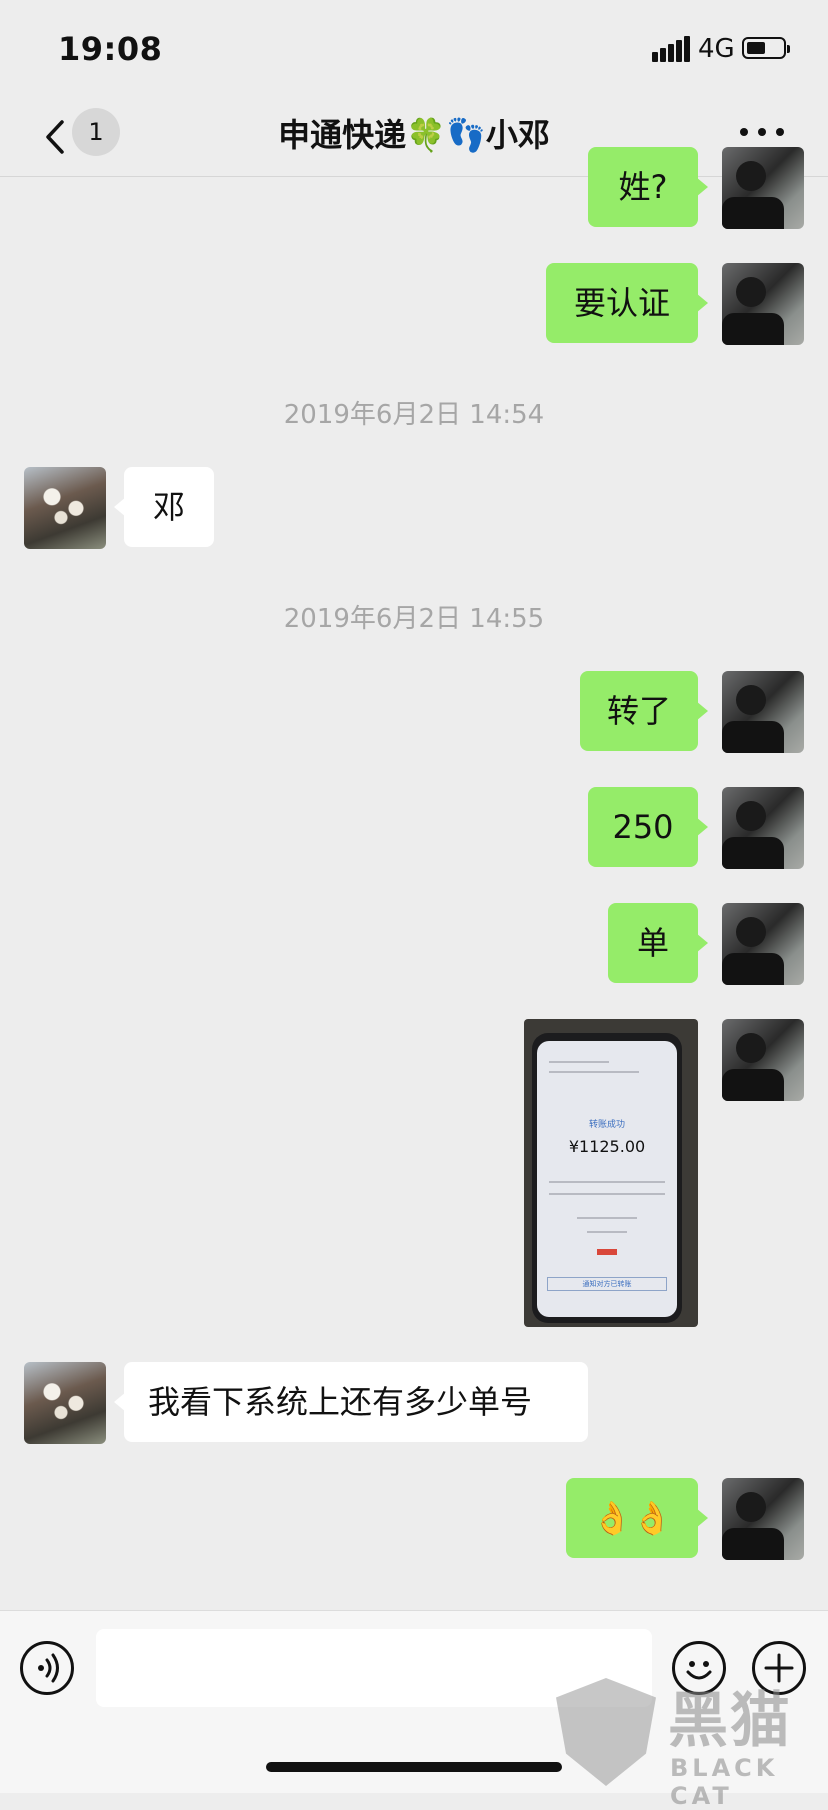 This screenshot has height=1810, width=828. I want to click on status-time: 19:08, so click(110, 49).